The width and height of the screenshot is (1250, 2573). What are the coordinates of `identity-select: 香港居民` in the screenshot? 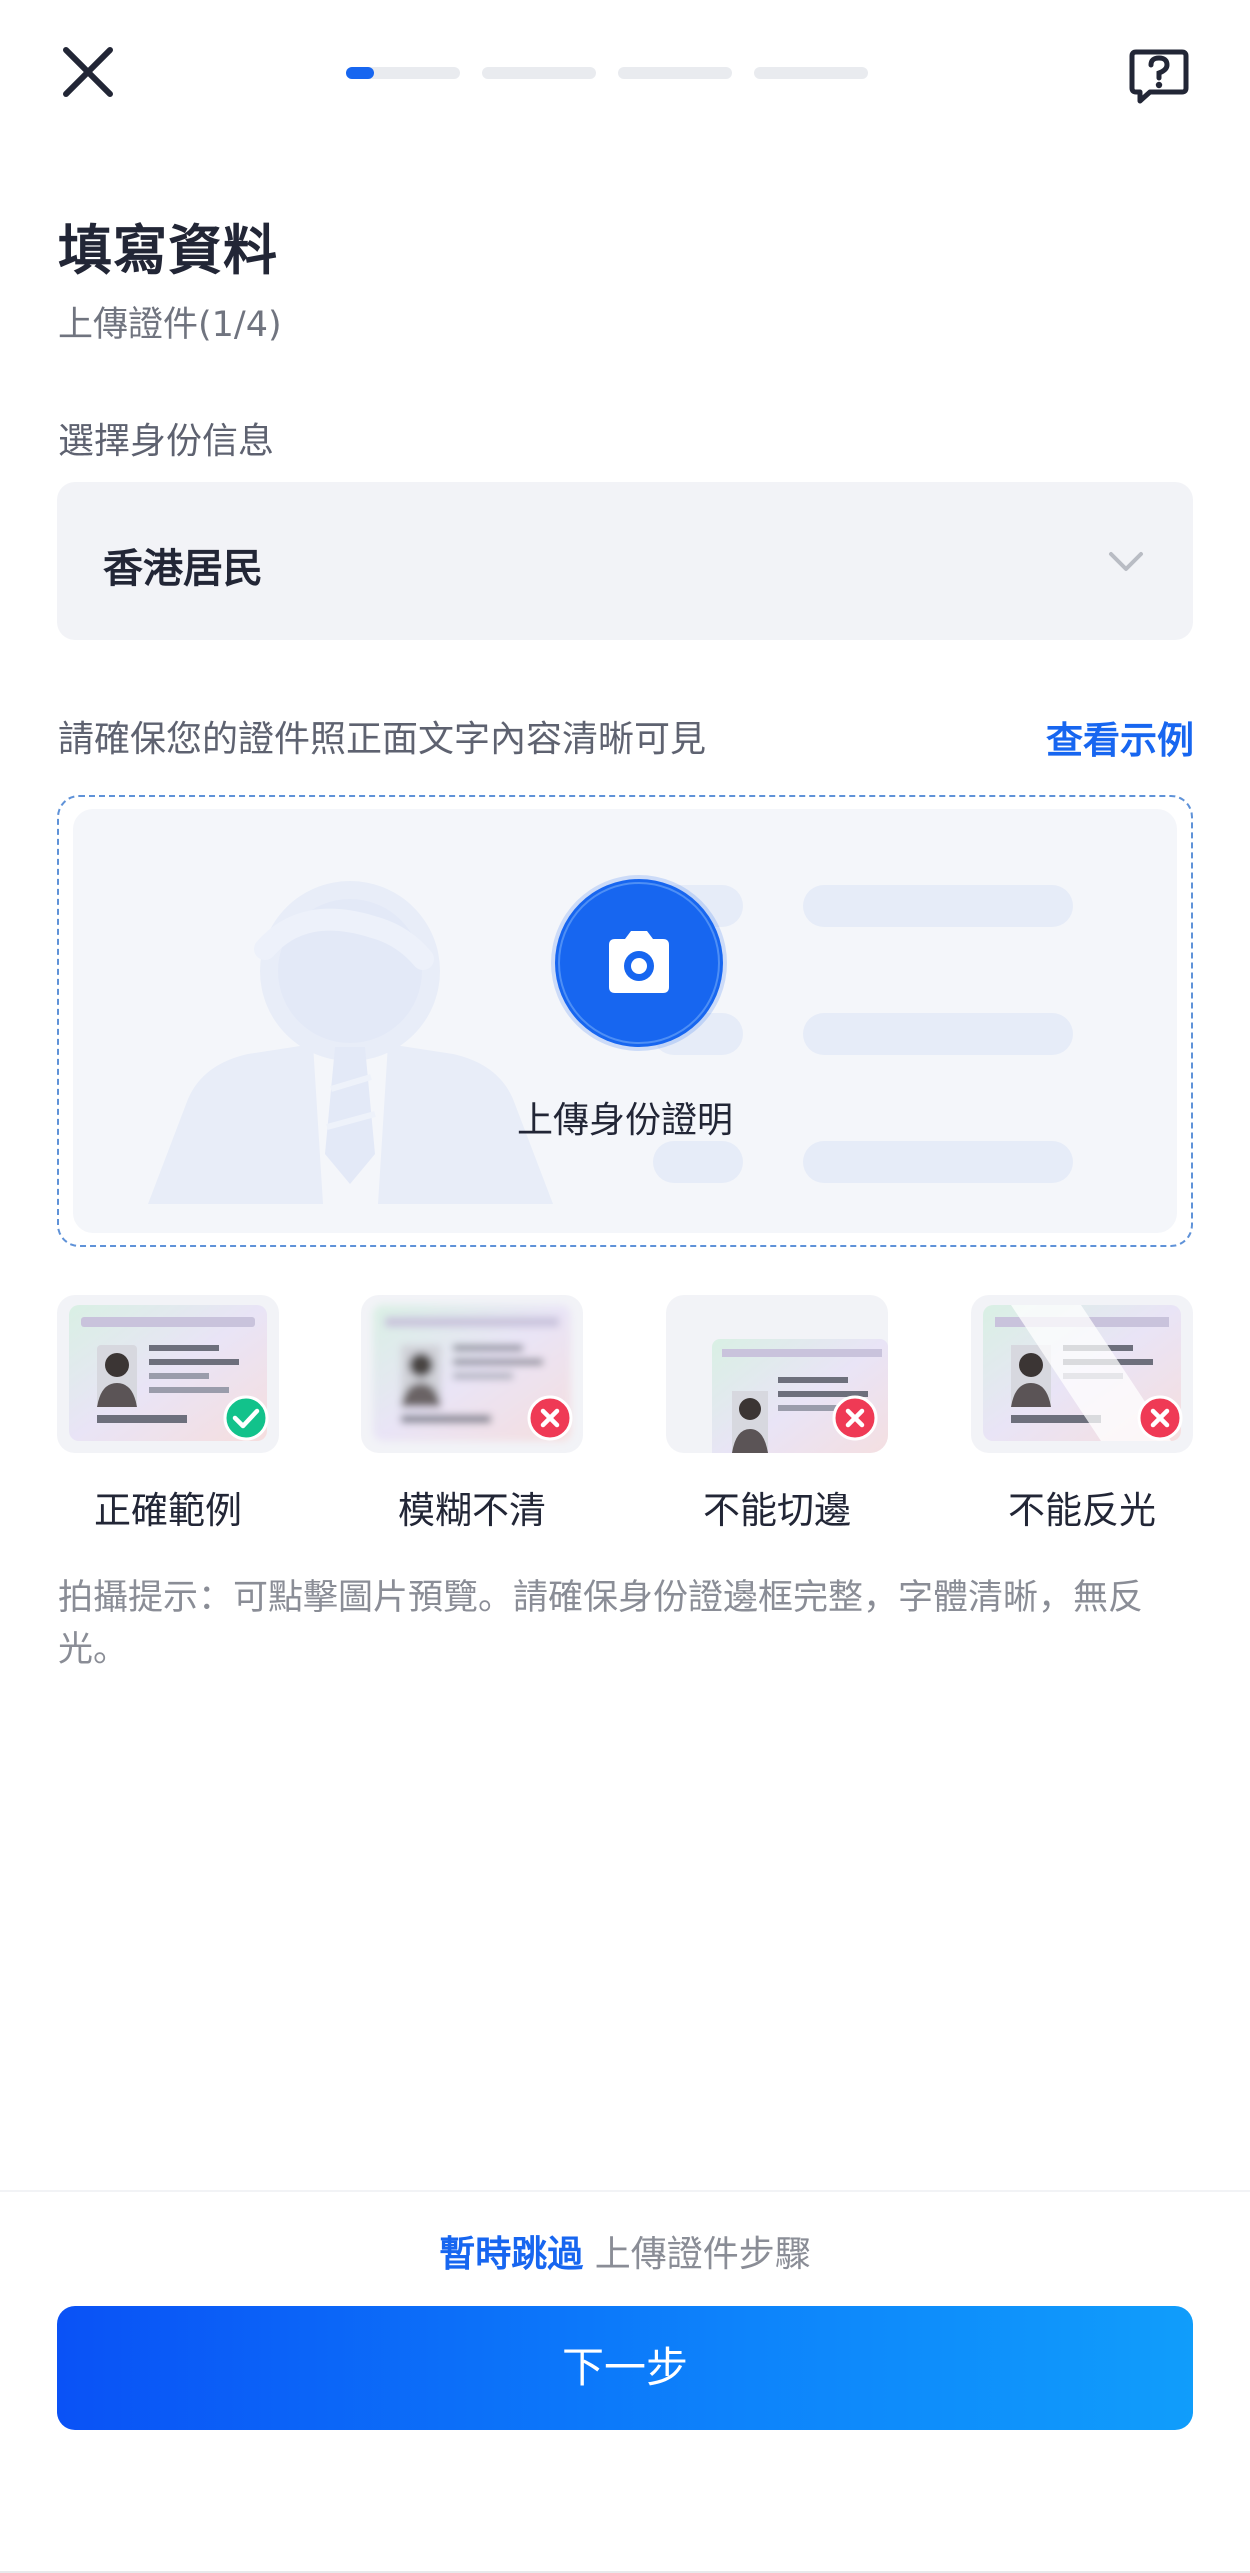 It's located at (625, 561).